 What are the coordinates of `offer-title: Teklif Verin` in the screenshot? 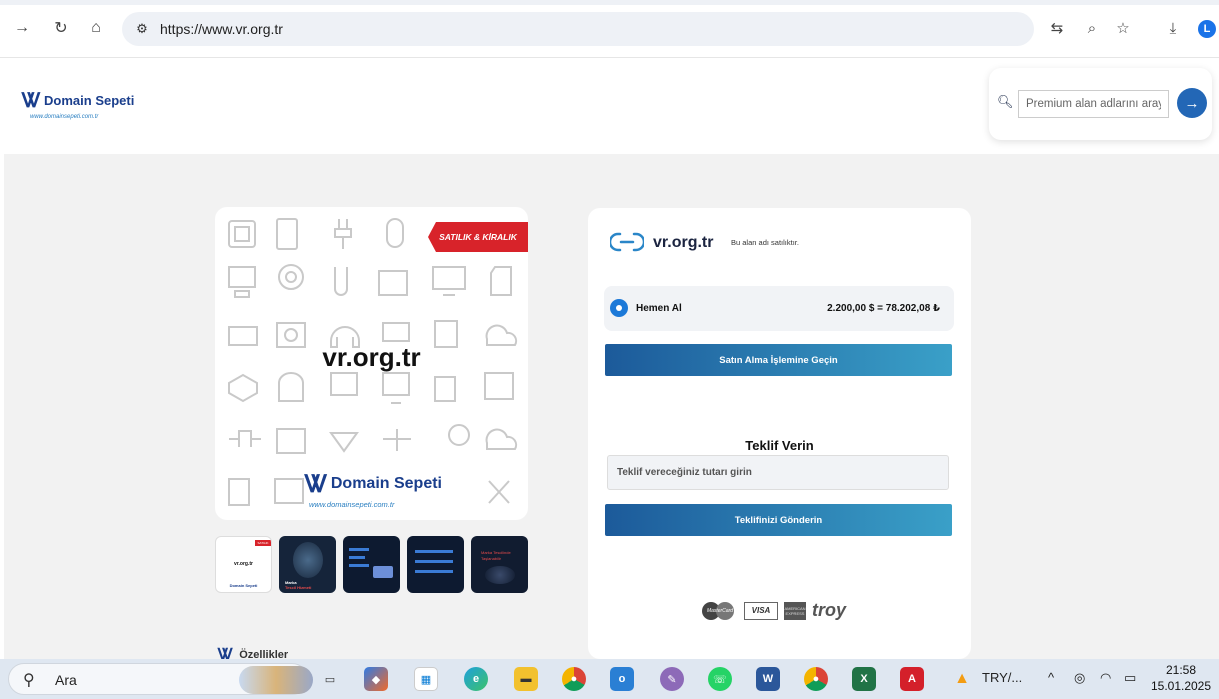 It's located at (779, 445).